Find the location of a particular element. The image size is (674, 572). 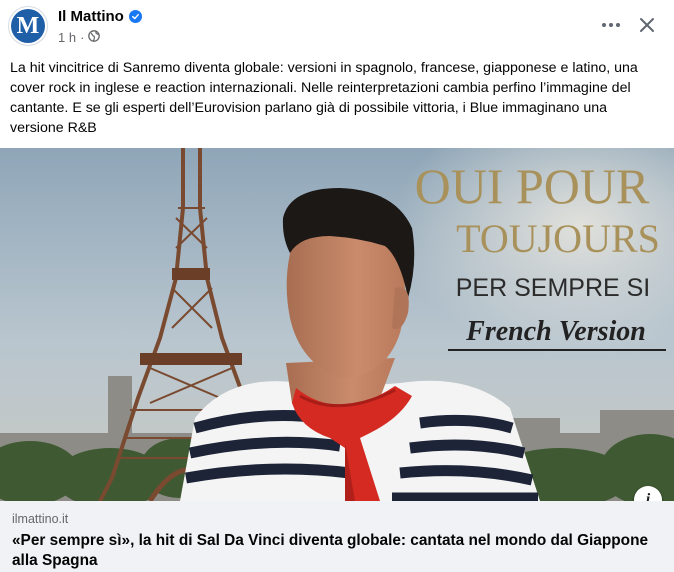

il-mattino-logo: M is located at coordinates (28, 26).